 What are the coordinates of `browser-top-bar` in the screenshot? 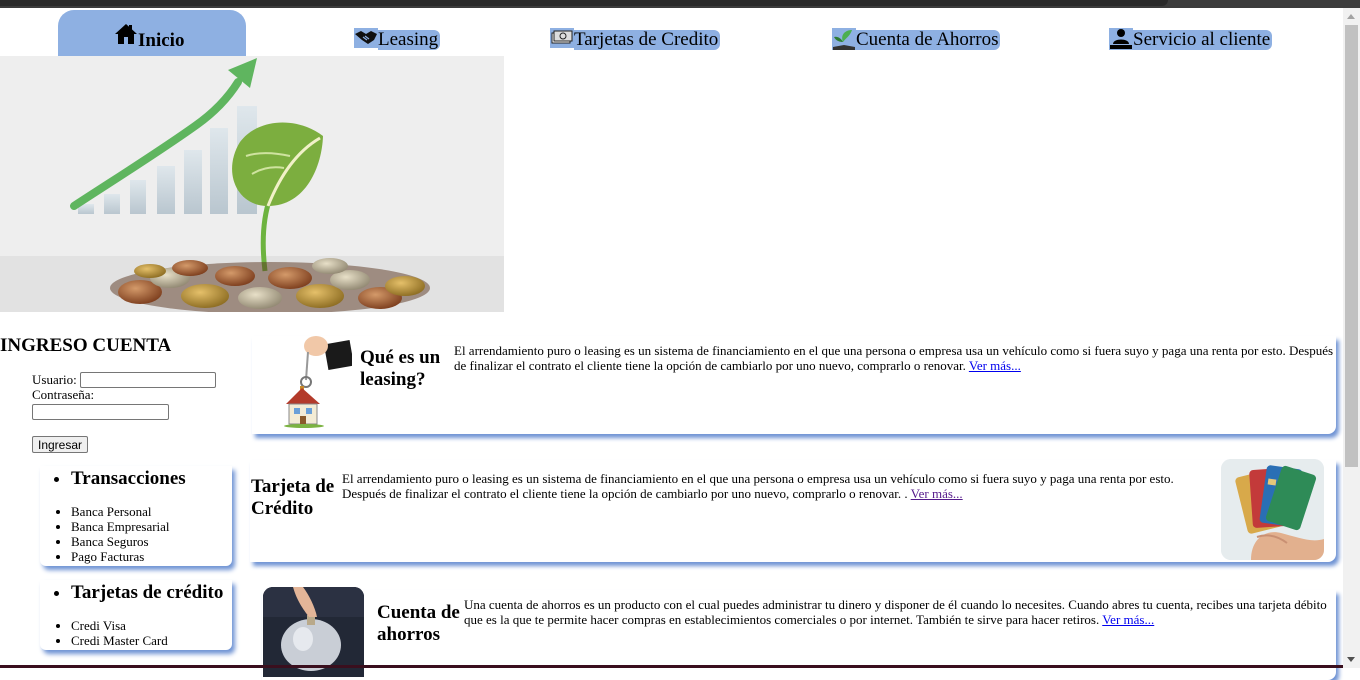 It's located at (680, 4).